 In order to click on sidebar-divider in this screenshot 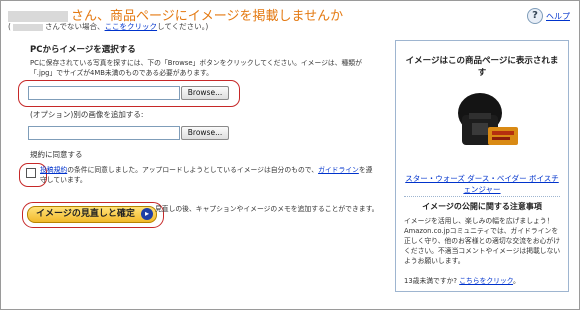, I will do `click(482, 196)`.